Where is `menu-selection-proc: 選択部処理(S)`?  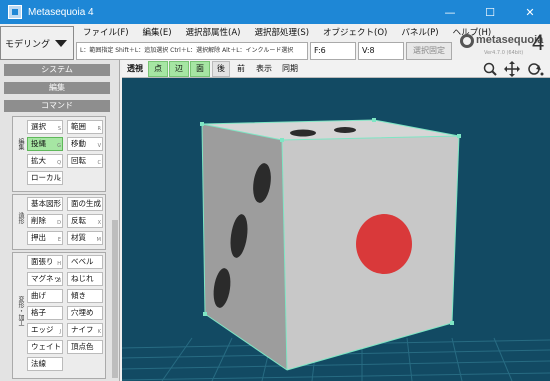 menu-selection-proc: 選択部処理(S) is located at coordinates (282, 33).